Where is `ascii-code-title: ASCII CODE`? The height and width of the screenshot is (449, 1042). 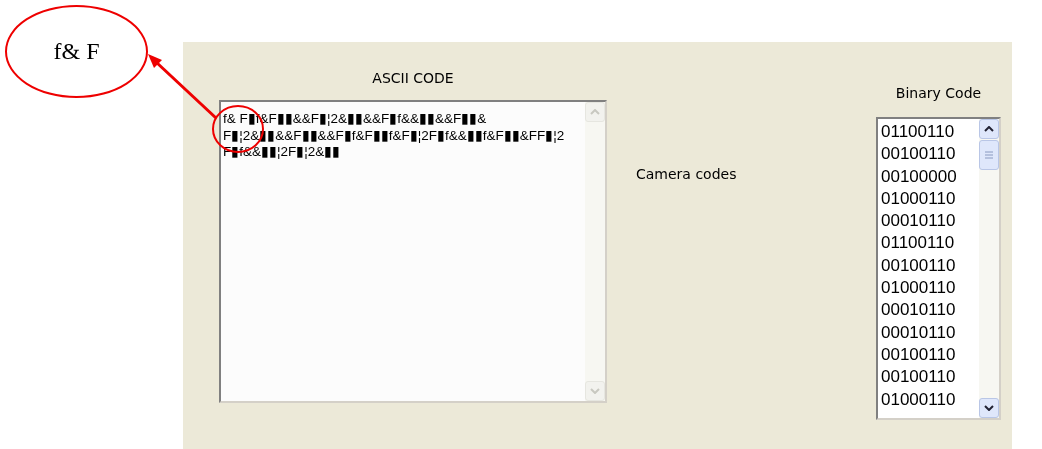
ascii-code-title: ASCII CODE is located at coordinates (413, 78).